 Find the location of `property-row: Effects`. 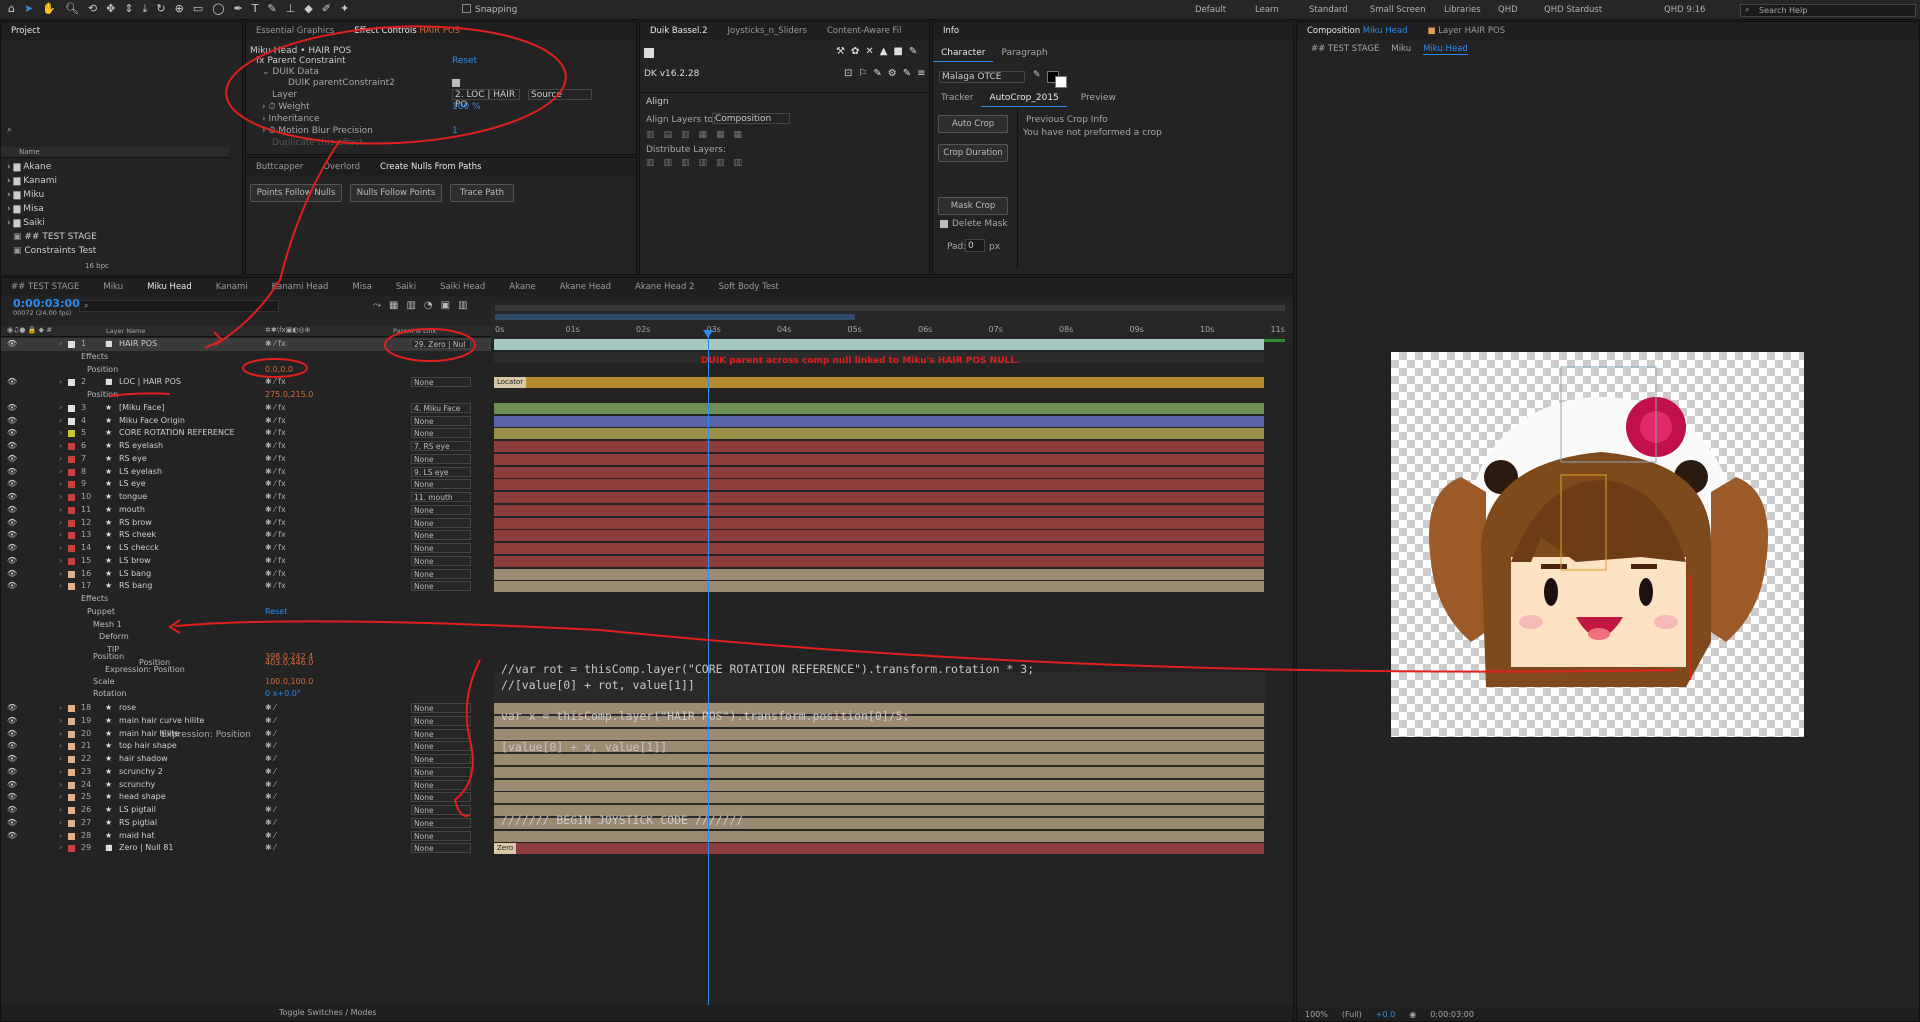

property-row: Effects is located at coordinates (246, 357).